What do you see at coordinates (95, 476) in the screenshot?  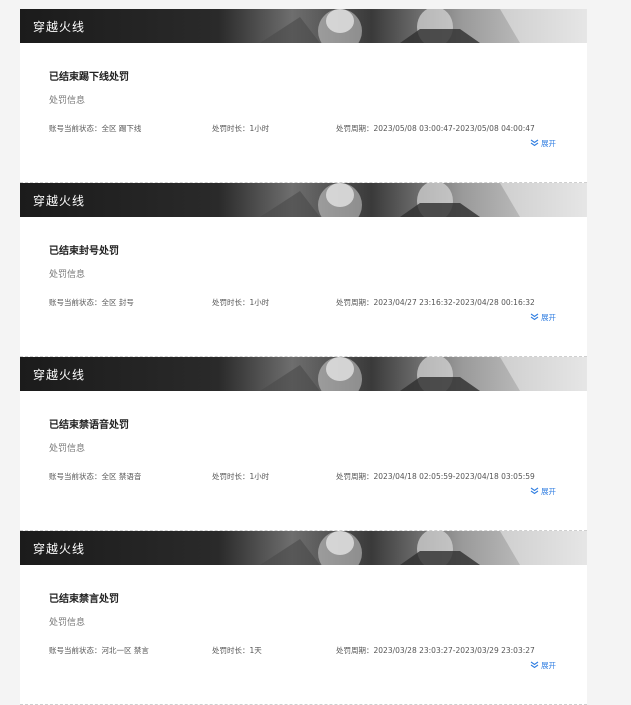 I see `account-status: 账号当前状态：全区 禁语音` at bounding box center [95, 476].